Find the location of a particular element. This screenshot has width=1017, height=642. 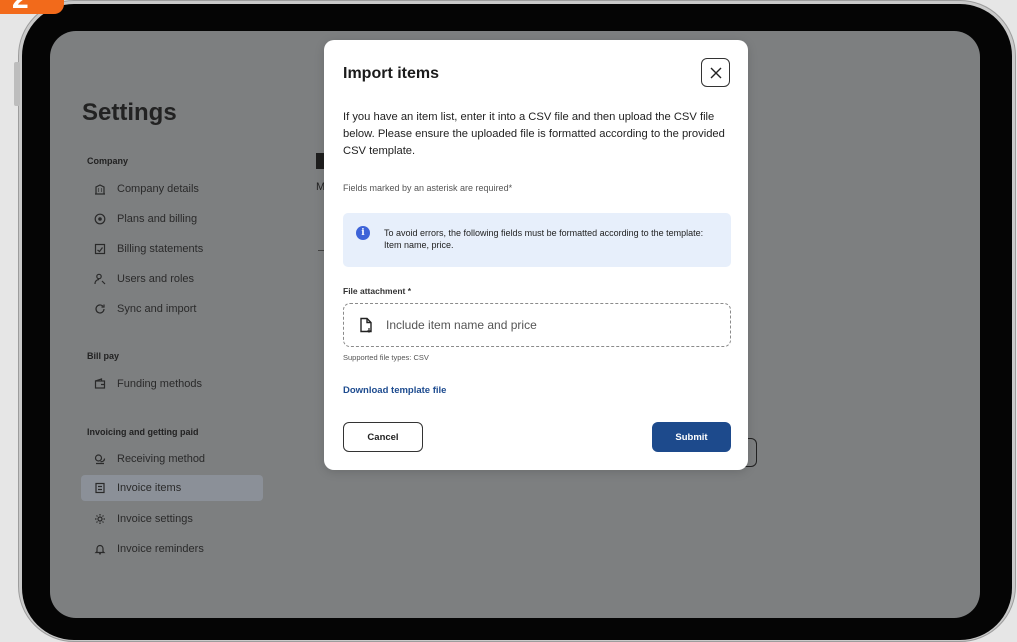

sidebar-item-label: Receiving method is located at coordinates (161, 459).